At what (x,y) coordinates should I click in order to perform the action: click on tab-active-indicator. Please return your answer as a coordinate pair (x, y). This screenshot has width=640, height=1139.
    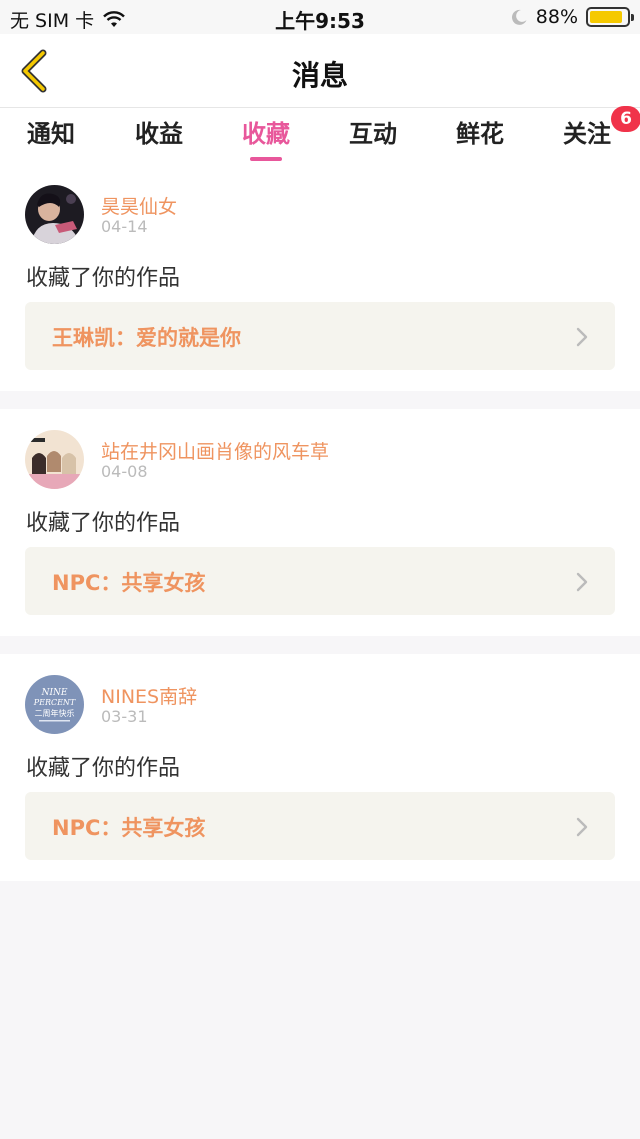
    Looking at the image, I should click on (266, 159).